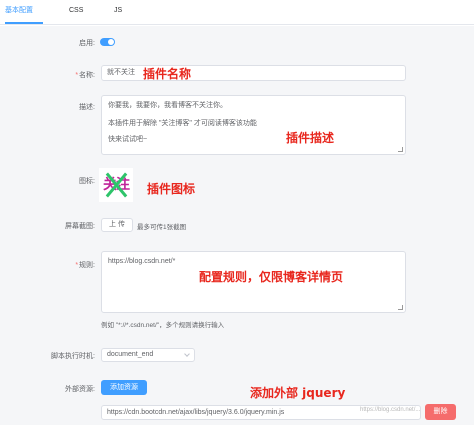  Describe the element at coordinates (76, 12) in the screenshot. I see `tab-css: CSS` at that location.